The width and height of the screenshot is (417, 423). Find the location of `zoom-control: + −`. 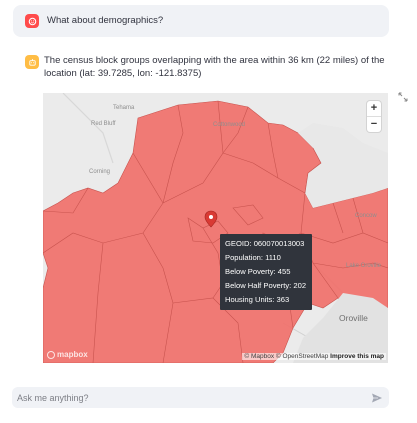

zoom-control: + − is located at coordinates (374, 116).